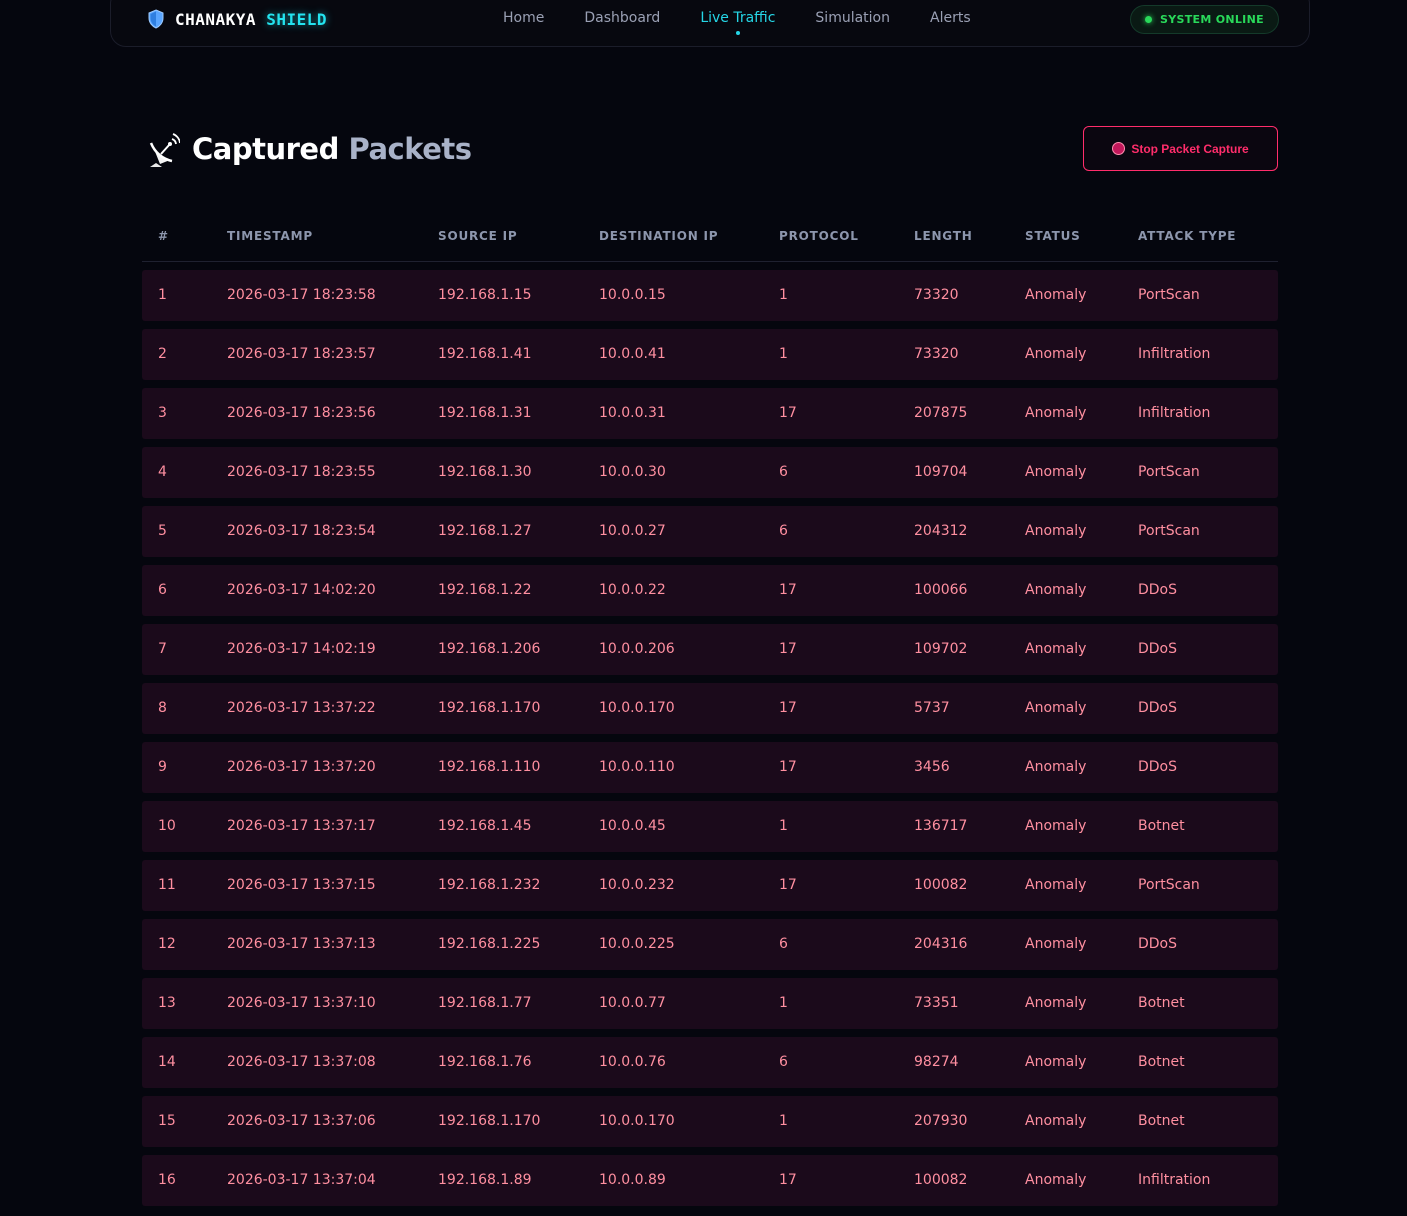 This screenshot has width=1407, height=1216. What do you see at coordinates (632, 531) in the screenshot?
I see `cell-destination-ip: 10.0.0.27` at bounding box center [632, 531].